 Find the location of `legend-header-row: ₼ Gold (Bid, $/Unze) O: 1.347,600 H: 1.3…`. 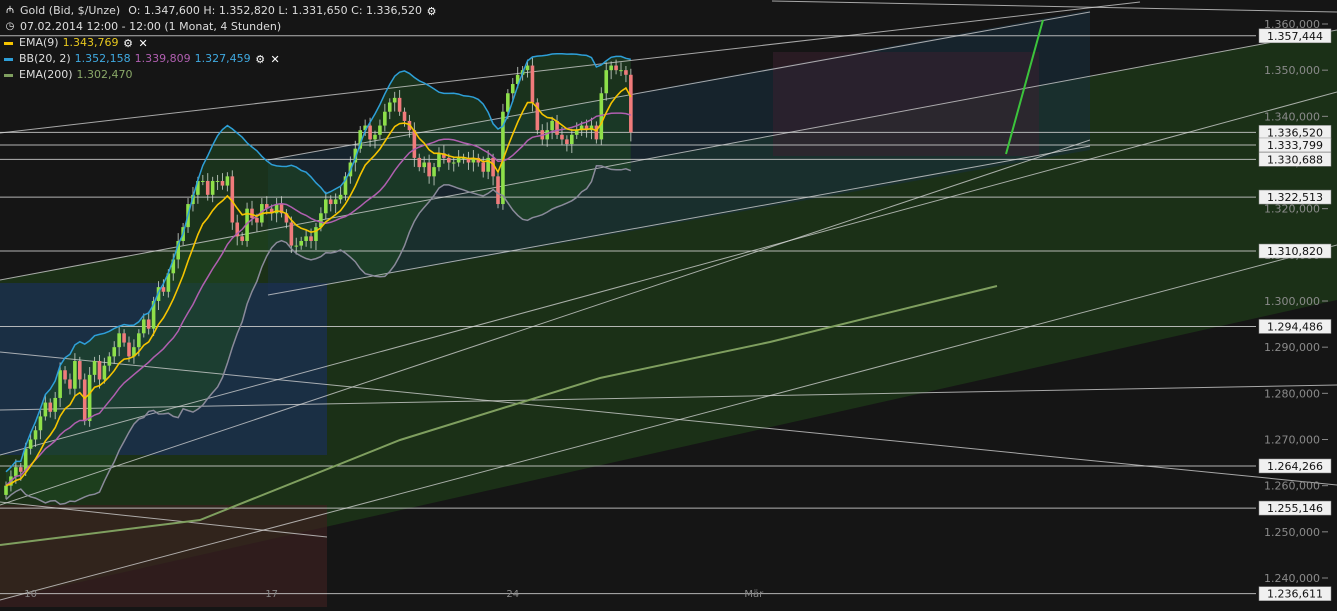

legend-header-row: ₼ Gold (Bid, $/Unze) O: 1.347,600 H: 1.3… is located at coordinates (220, 11).